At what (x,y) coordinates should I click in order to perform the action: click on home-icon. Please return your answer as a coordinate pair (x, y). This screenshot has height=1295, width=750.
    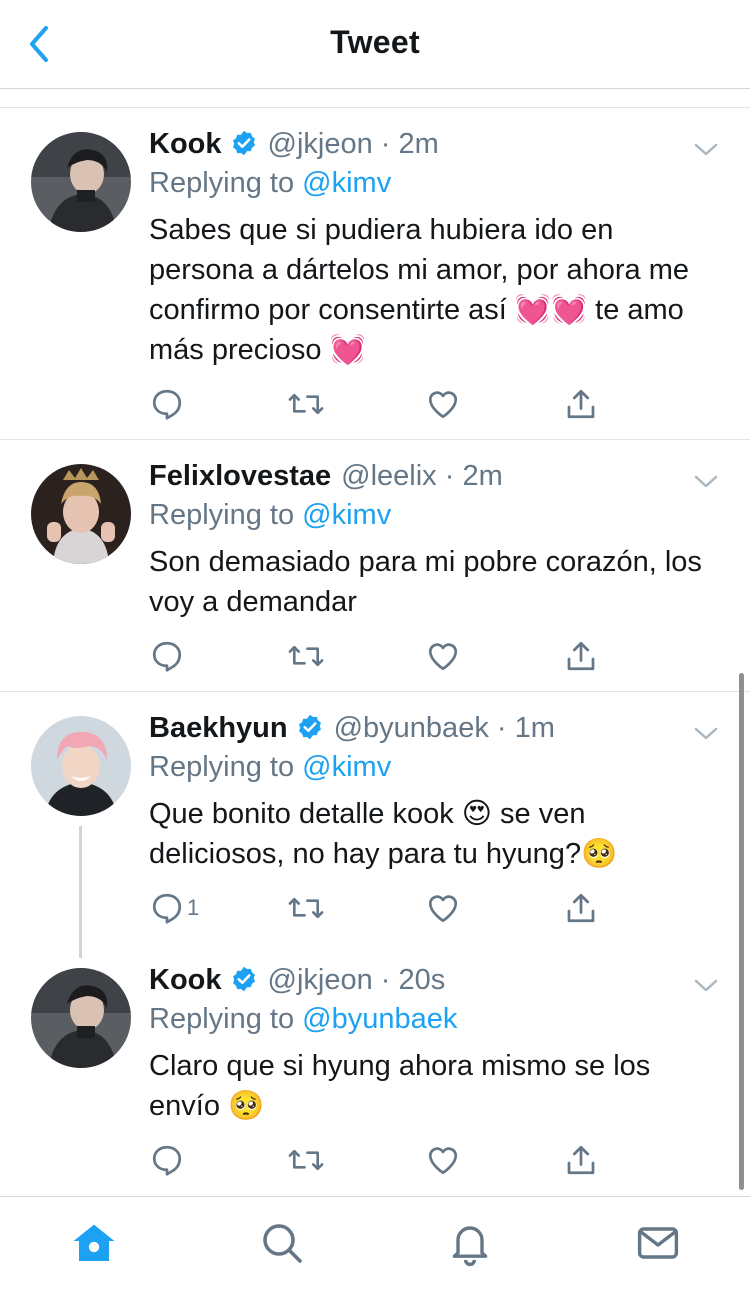
    Looking at the image, I should click on (94, 1242).